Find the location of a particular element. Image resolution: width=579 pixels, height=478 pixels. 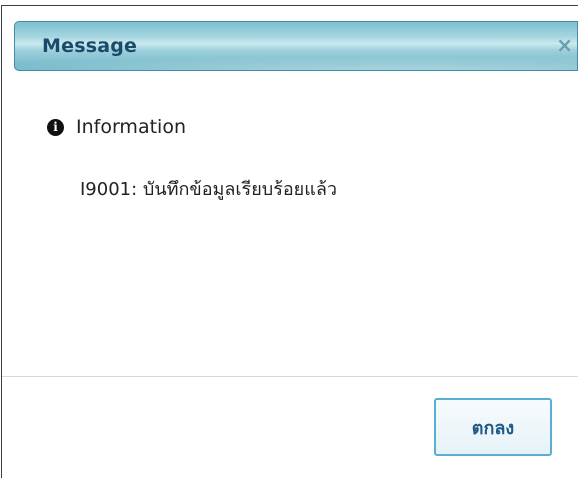

info-heading: Information is located at coordinates (131, 127).